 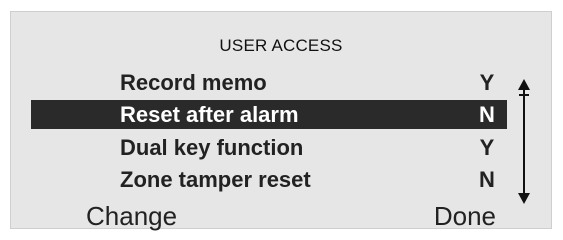 I want to click on menu-title: USER ACCESS, so click(x=281, y=45).